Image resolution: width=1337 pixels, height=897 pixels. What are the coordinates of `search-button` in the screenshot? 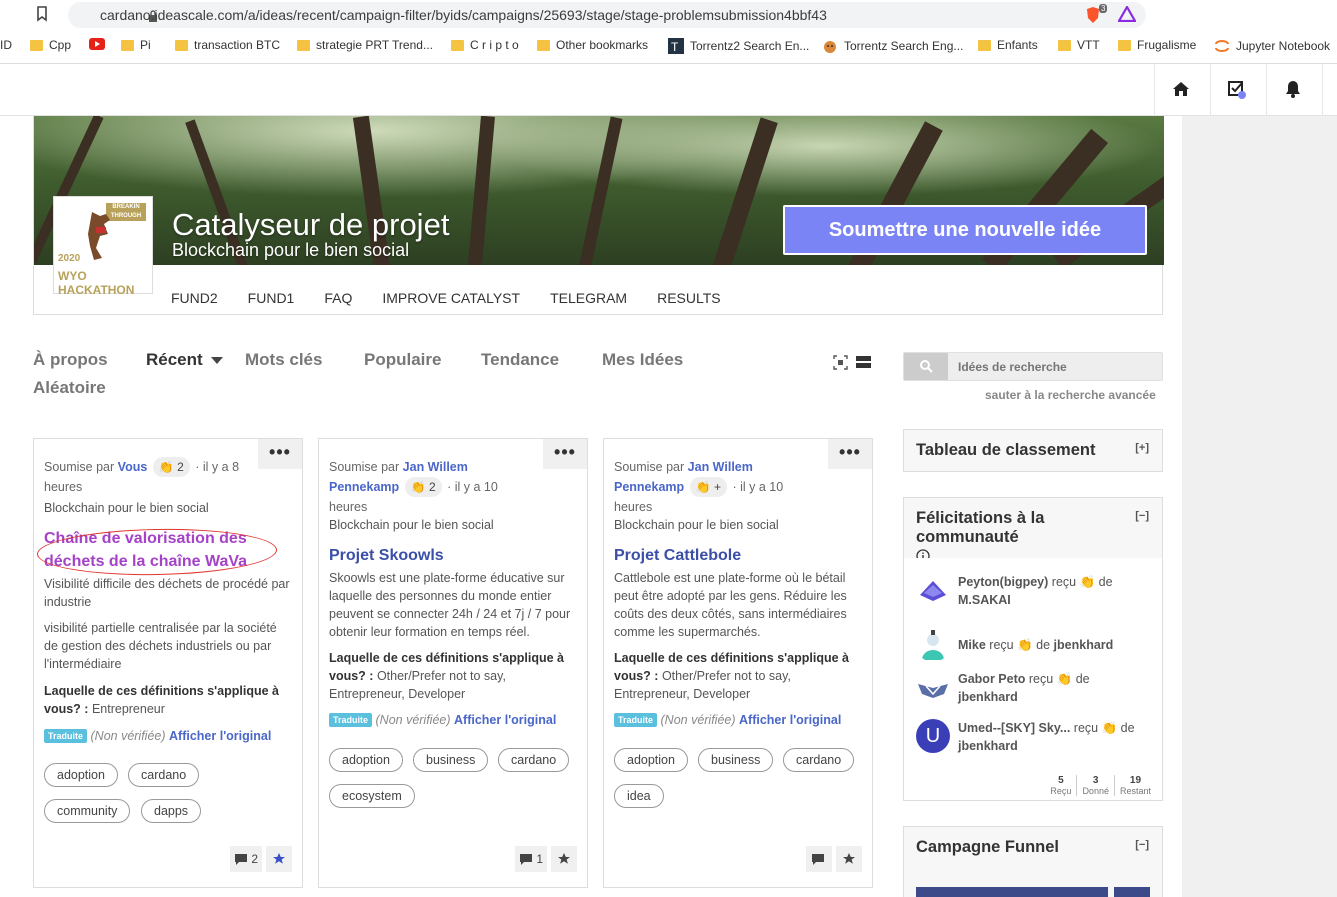 It's located at (926, 366).